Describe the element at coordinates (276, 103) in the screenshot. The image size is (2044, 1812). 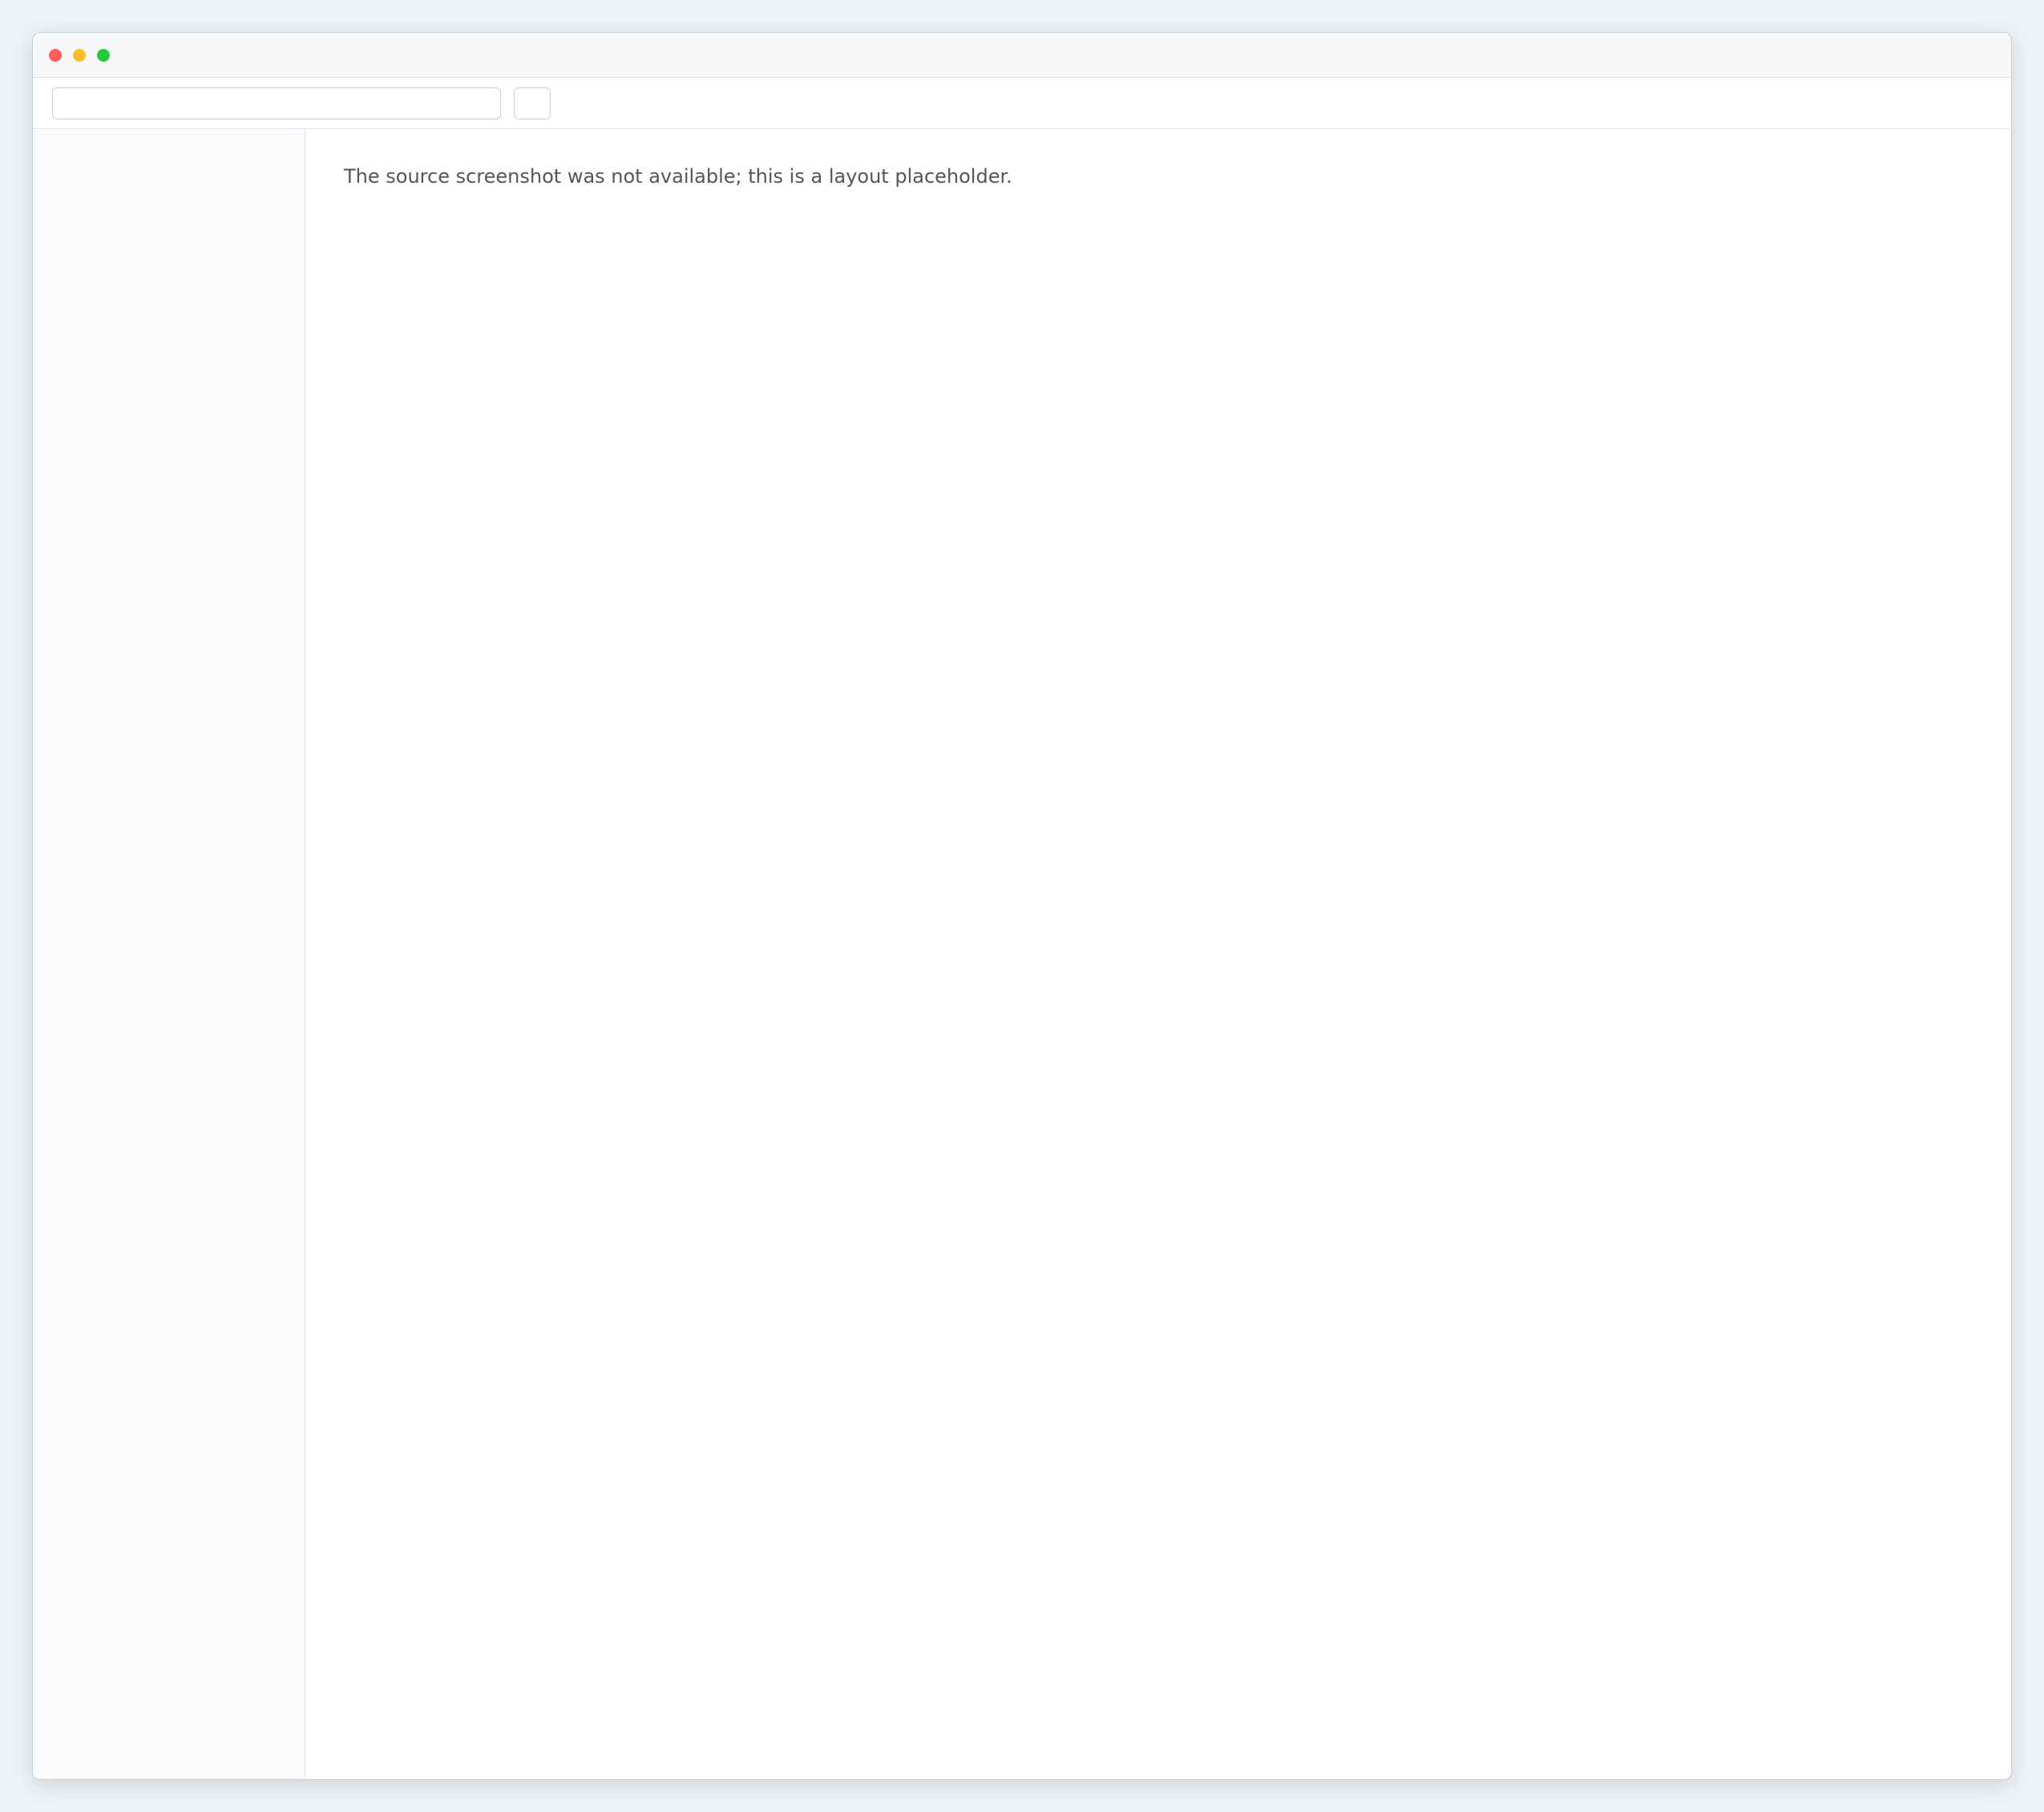
I see `search-input` at that location.